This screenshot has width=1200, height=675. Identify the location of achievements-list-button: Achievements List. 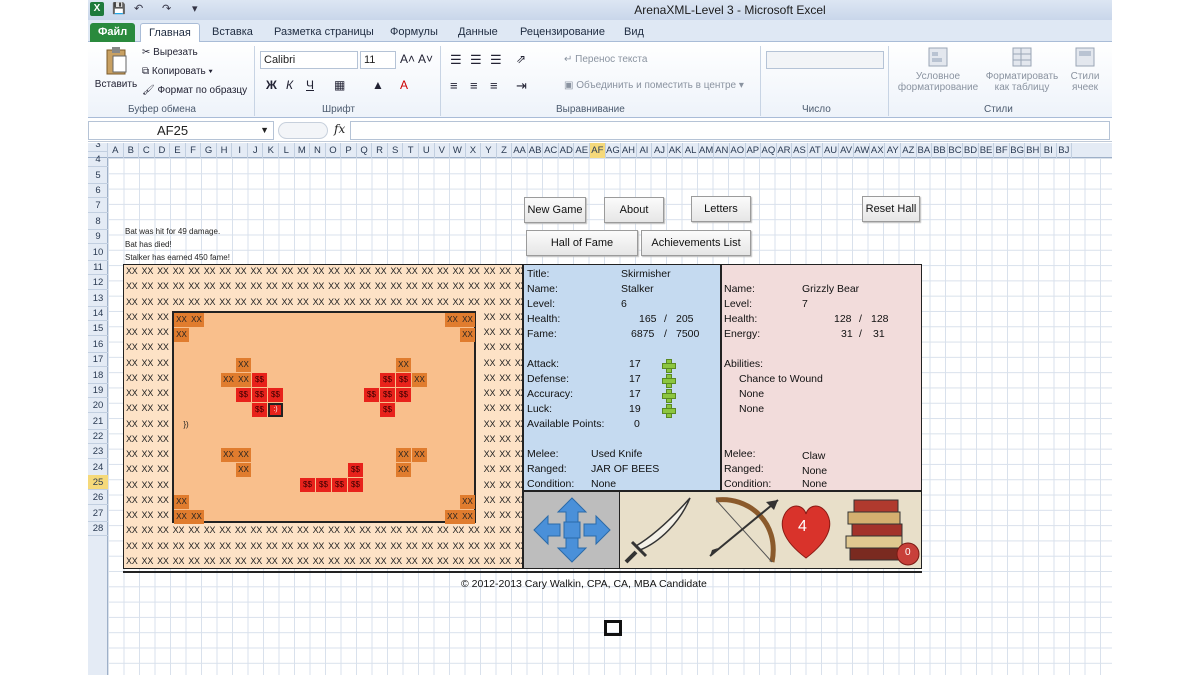
(696, 243).